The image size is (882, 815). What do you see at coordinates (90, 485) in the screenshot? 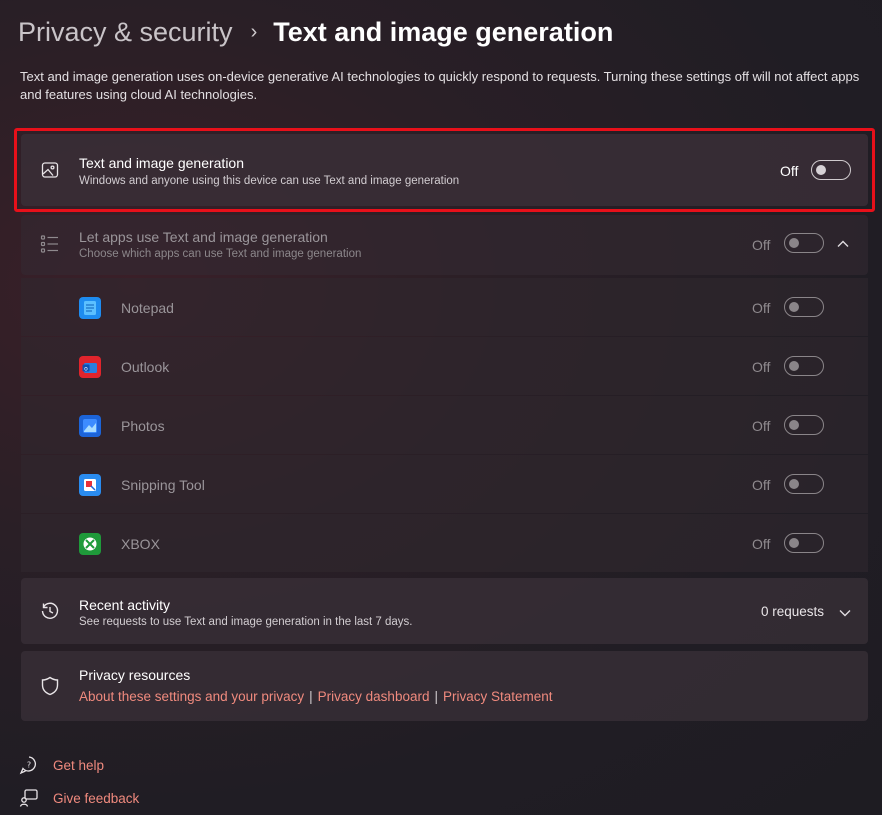
I see `snipping-tool-icon` at bounding box center [90, 485].